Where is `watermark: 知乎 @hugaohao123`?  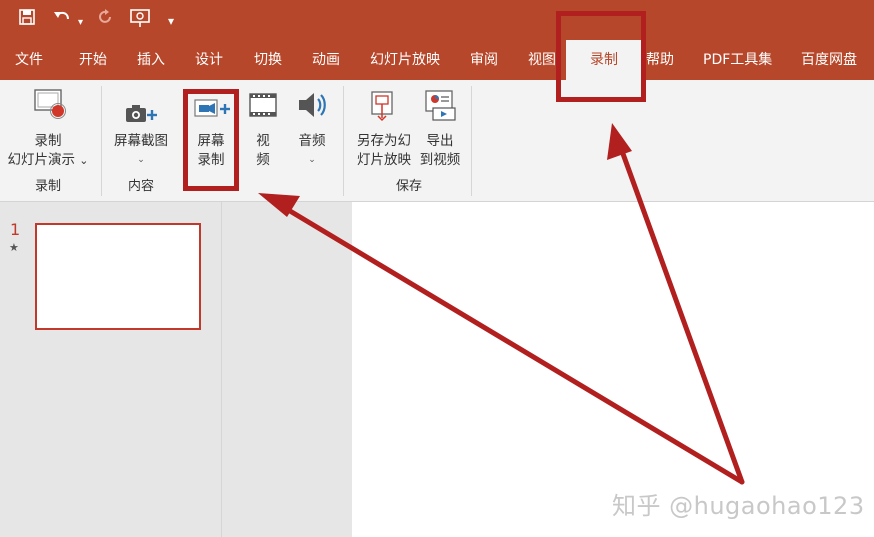
watermark: 知乎 @hugaohao123 is located at coordinates (738, 506).